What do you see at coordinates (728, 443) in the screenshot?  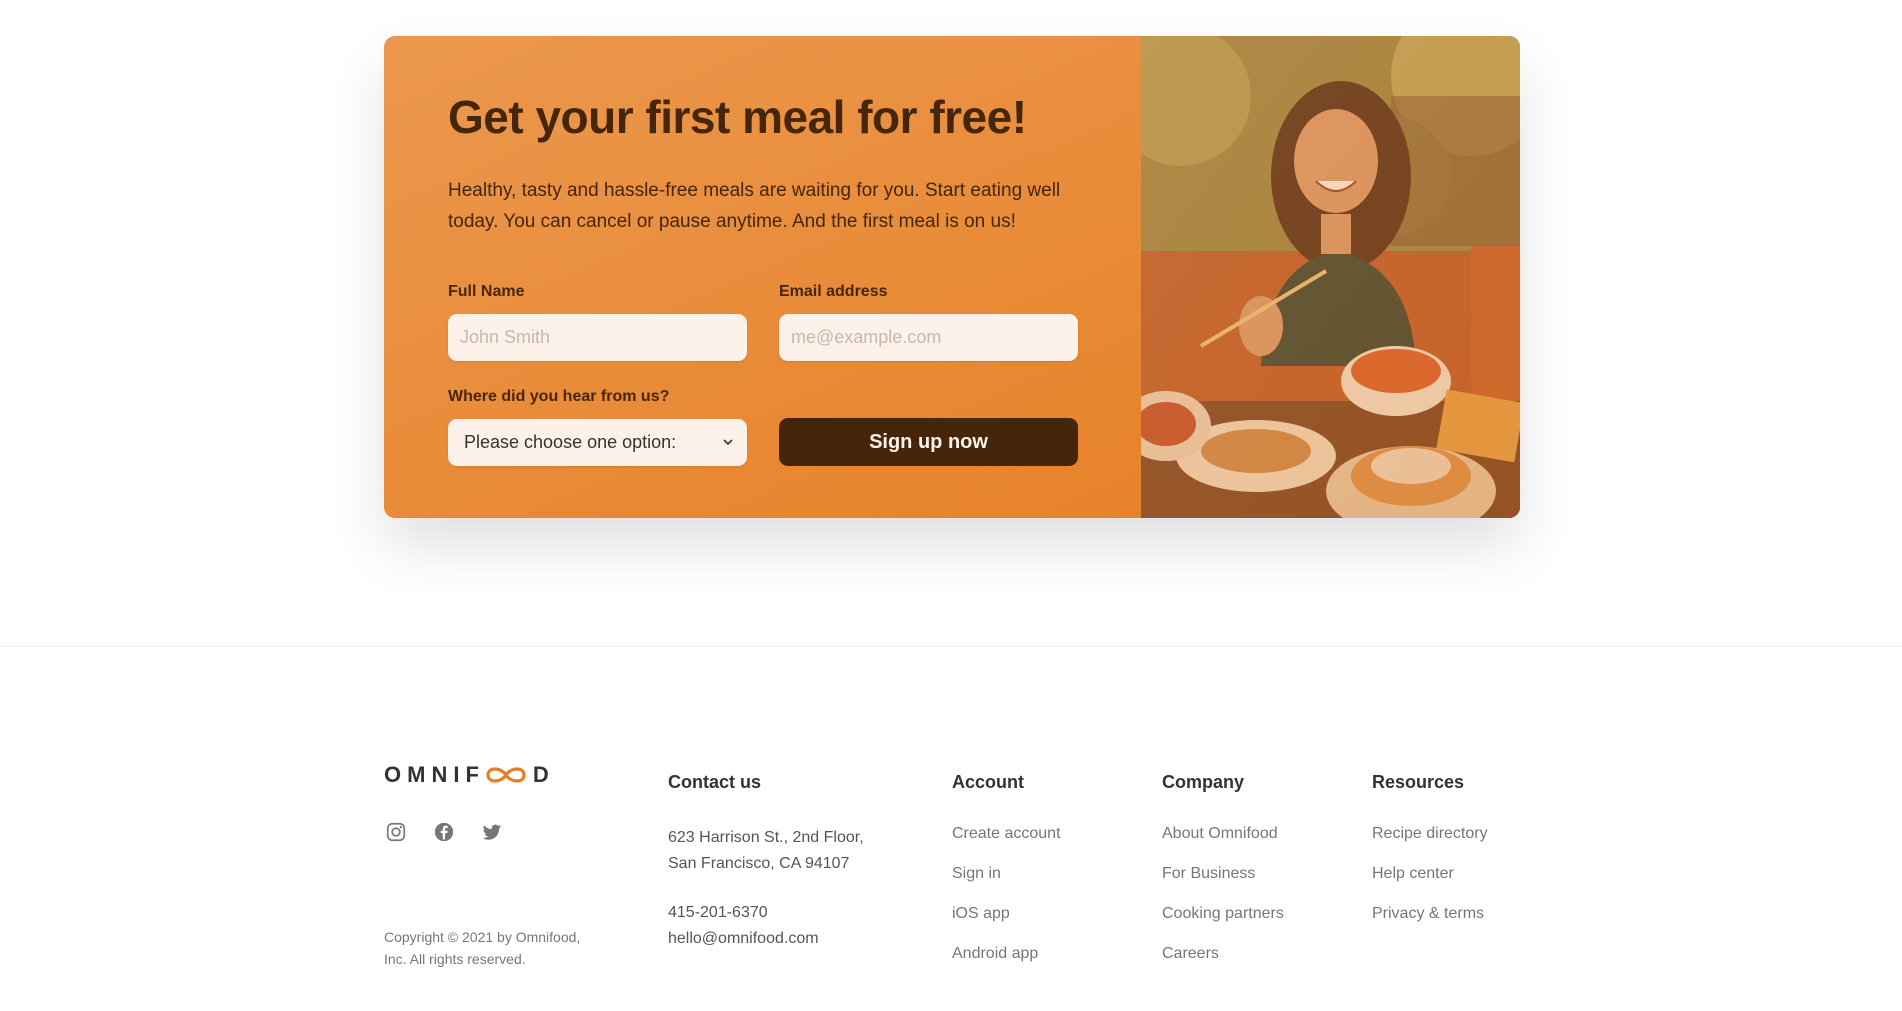 I see `chevron-down-icon` at bounding box center [728, 443].